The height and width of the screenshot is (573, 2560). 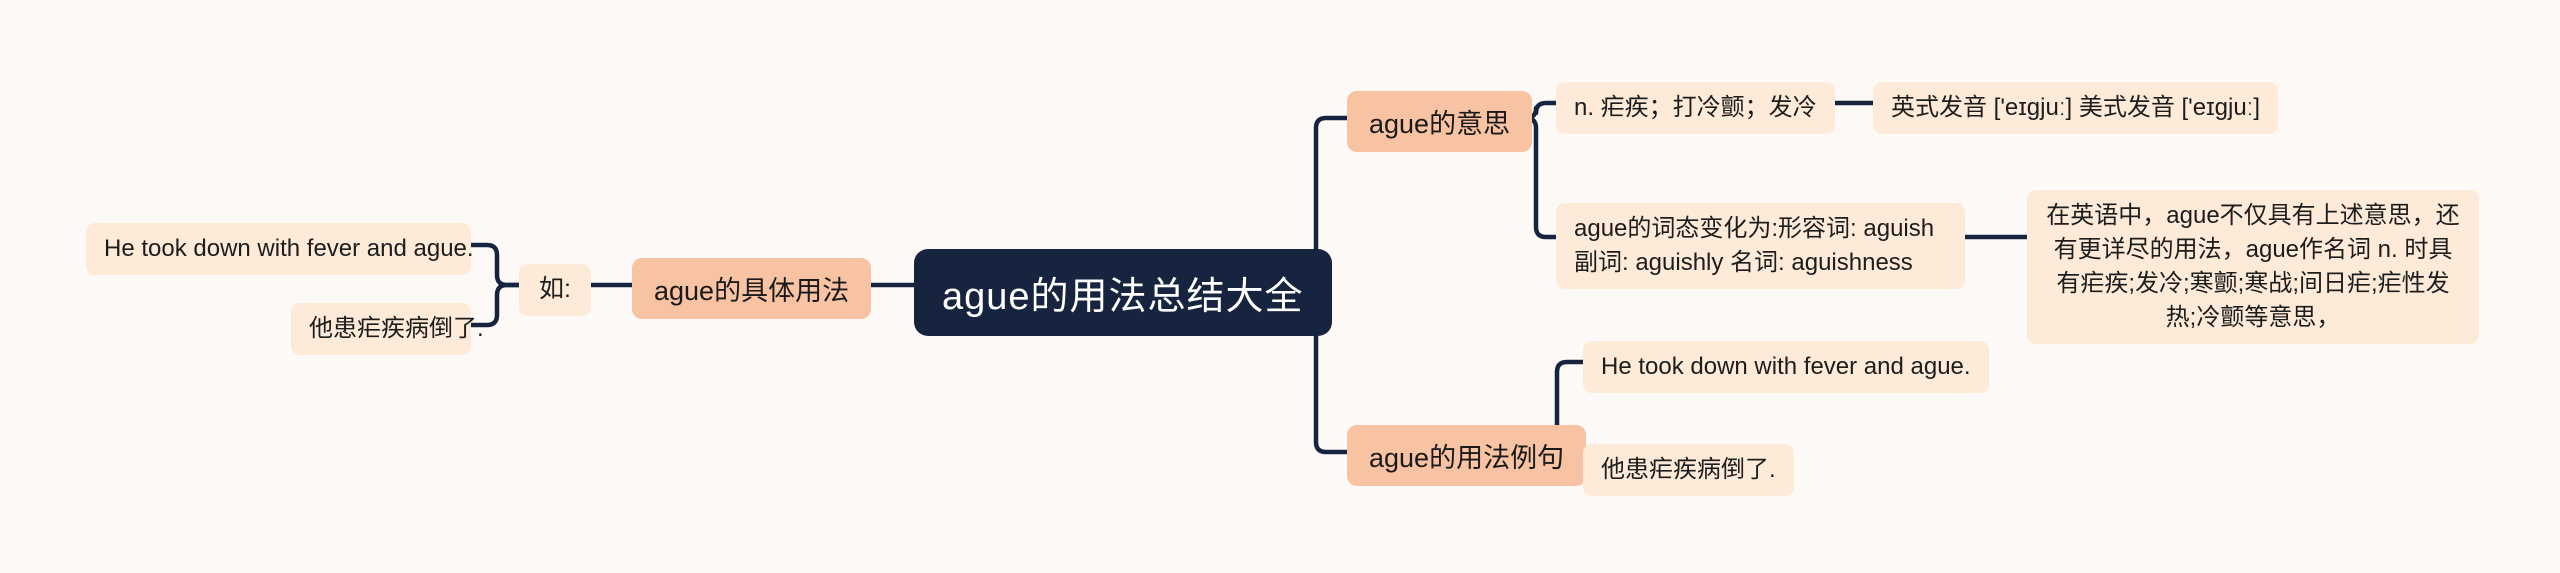 I want to click on right-example-2: 他患疟疾病倒了., so click(x=1688, y=470).